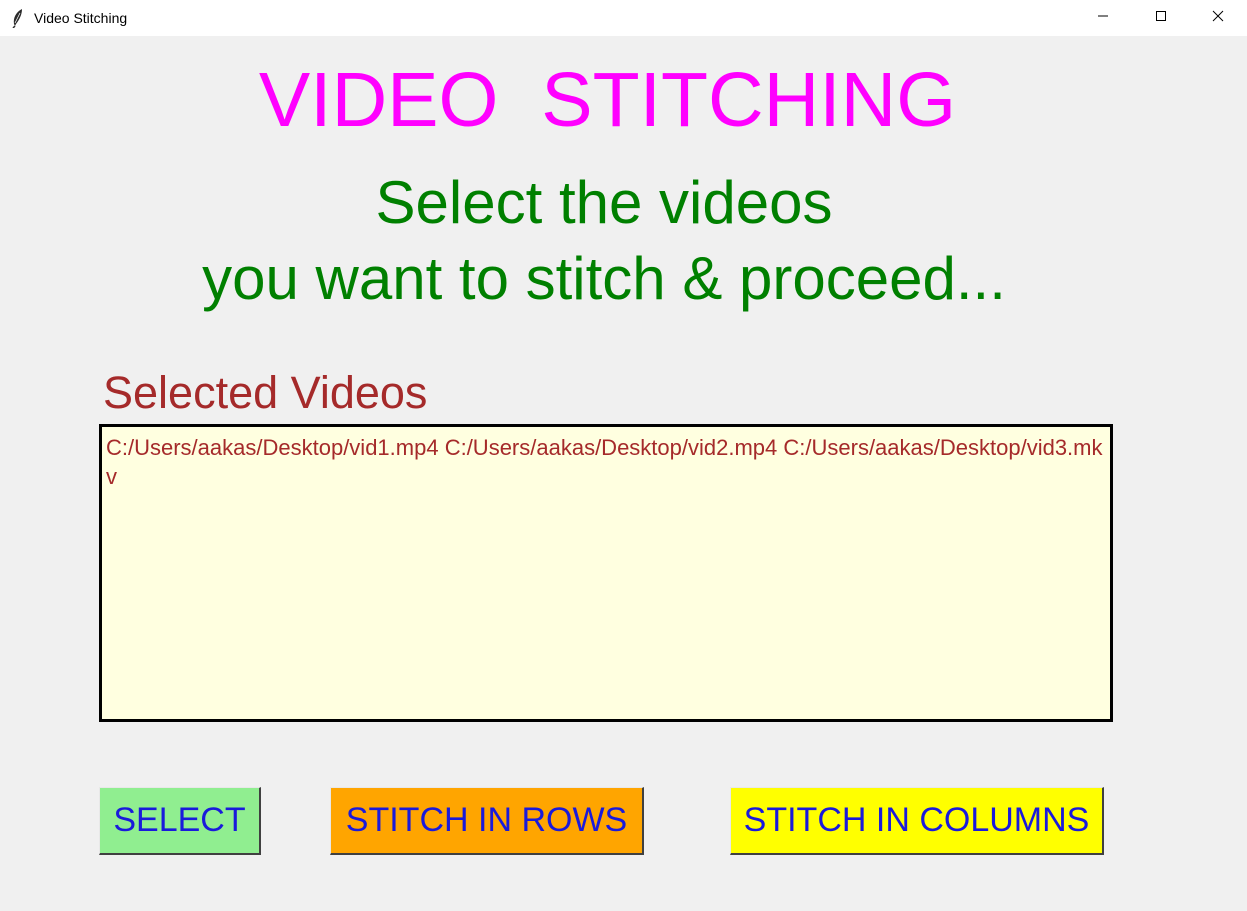 The height and width of the screenshot is (911, 1247). What do you see at coordinates (607, 100) in the screenshot?
I see `page-heading: VIDEO STITCHING` at bounding box center [607, 100].